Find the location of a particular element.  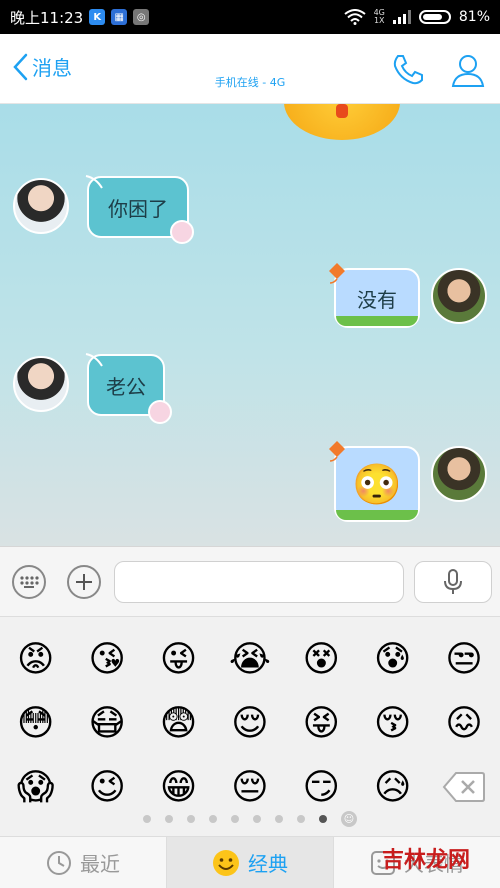

tab-label: 经典 is located at coordinates (268, 864).